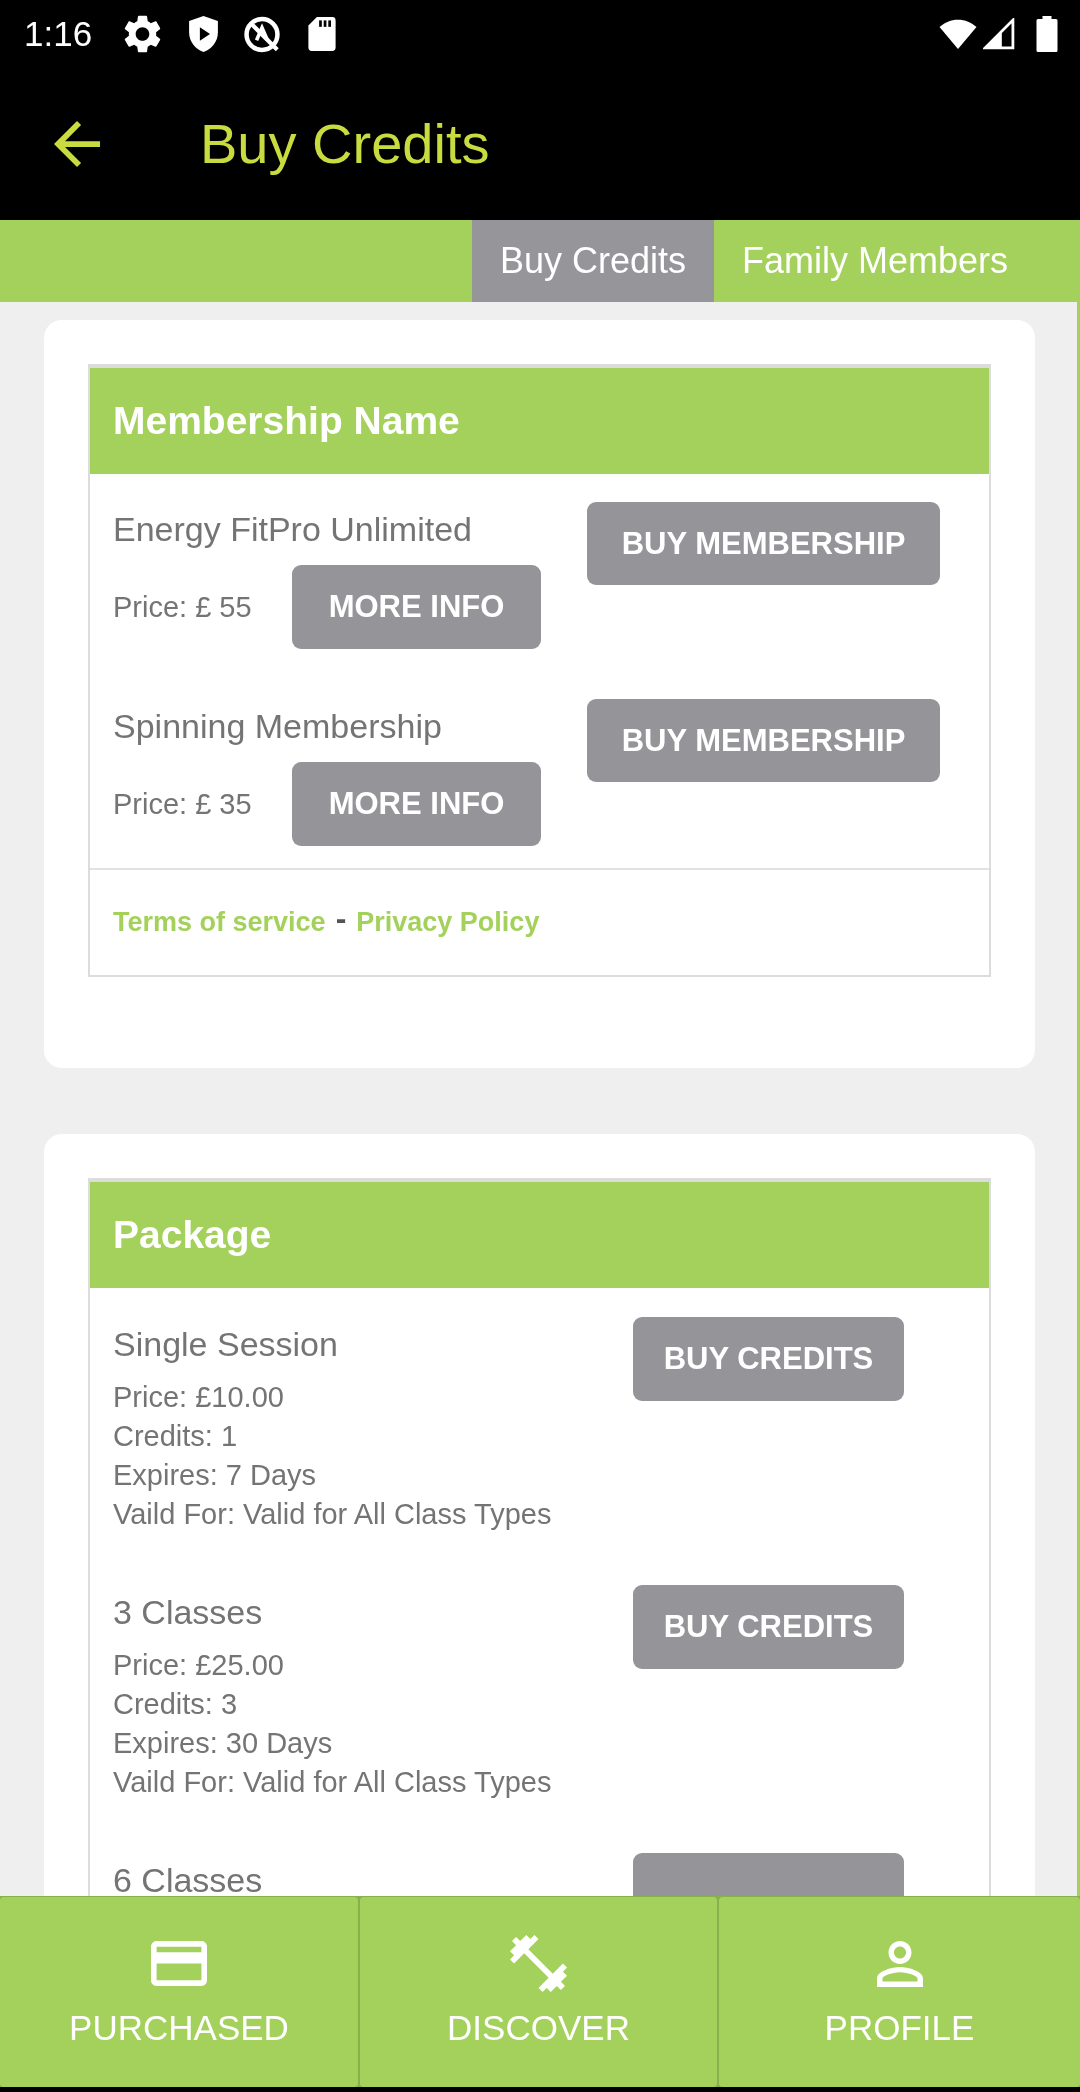  What do you see at coordinates (293, 529) in the screenshot?
I see `membership-name: Energy FitPro Unlimited` at bounding box center [293, 529].